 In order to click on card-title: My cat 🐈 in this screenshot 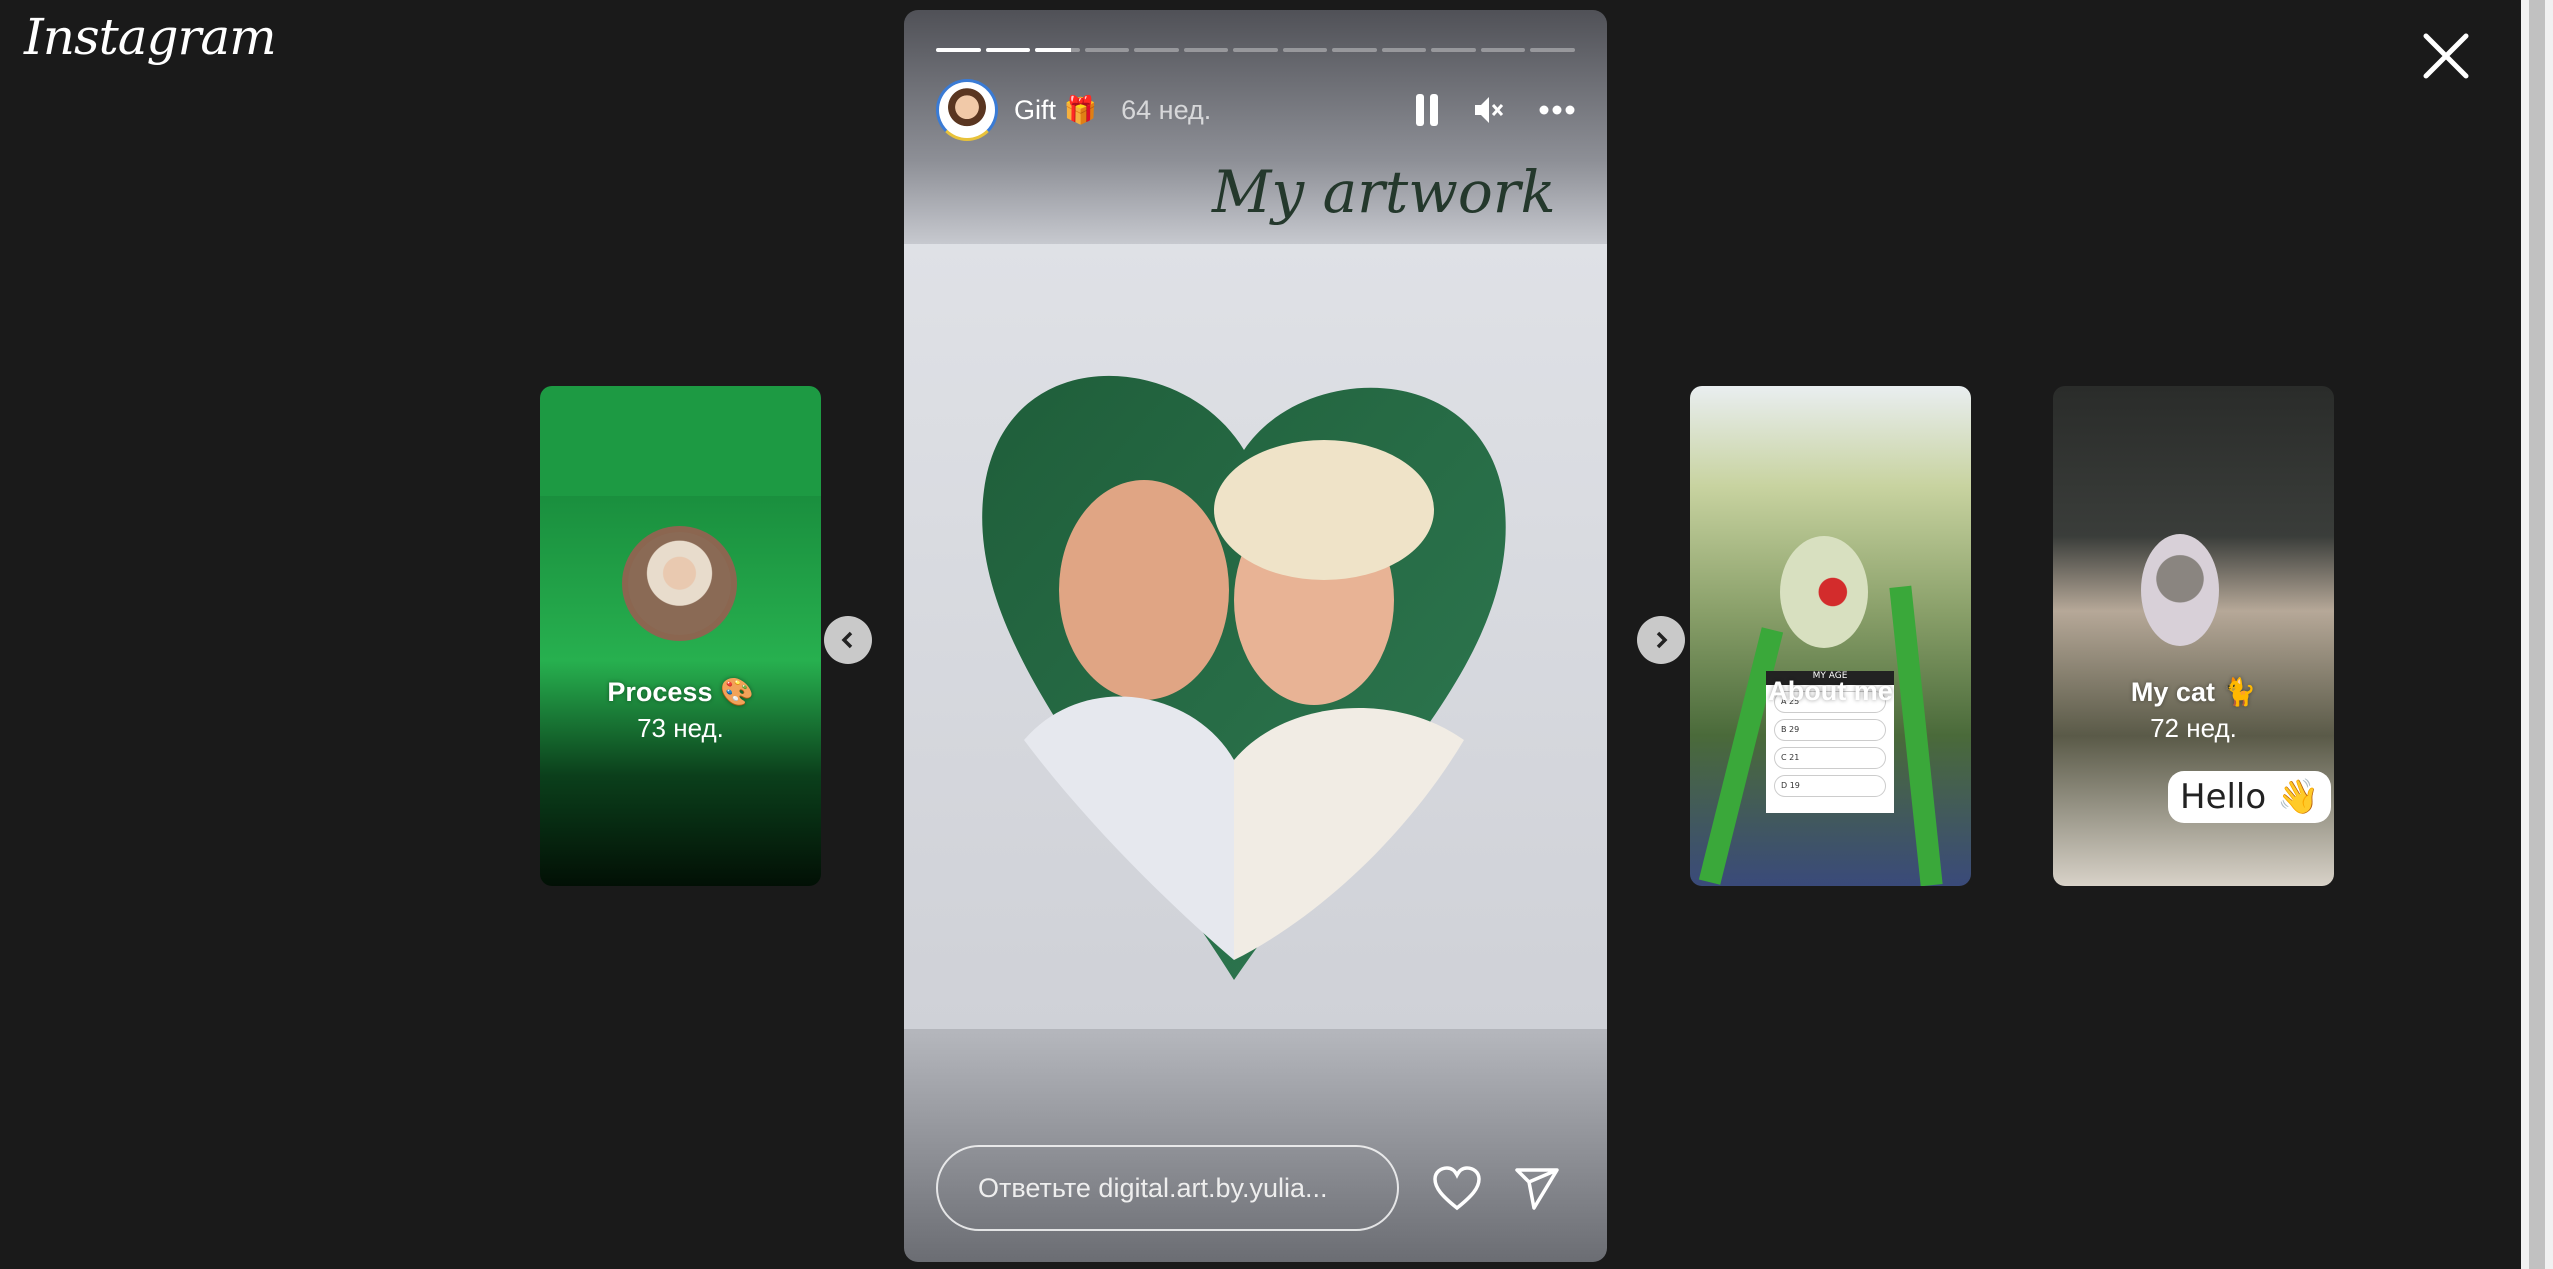, I will do `click(2193, 692)`.